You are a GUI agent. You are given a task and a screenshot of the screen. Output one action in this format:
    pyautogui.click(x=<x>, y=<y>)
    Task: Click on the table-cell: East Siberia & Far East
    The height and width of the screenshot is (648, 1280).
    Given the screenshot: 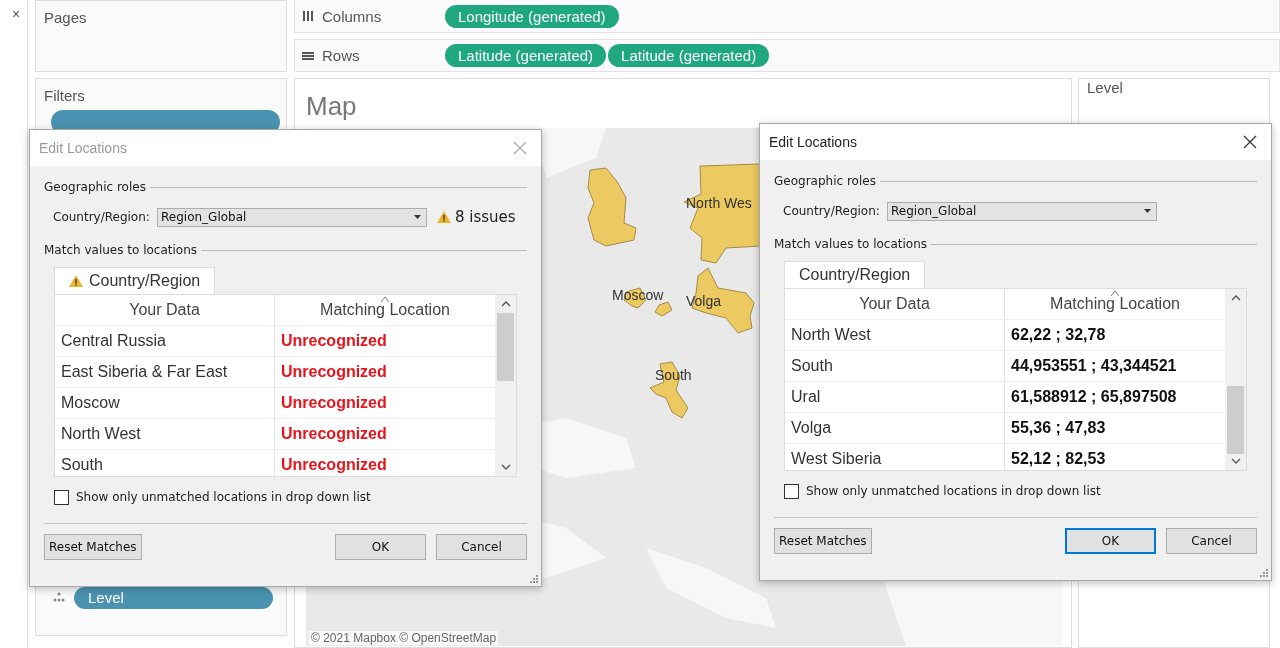 What is the action you would take?
    pyautogui.click(x=165, y=372)
    